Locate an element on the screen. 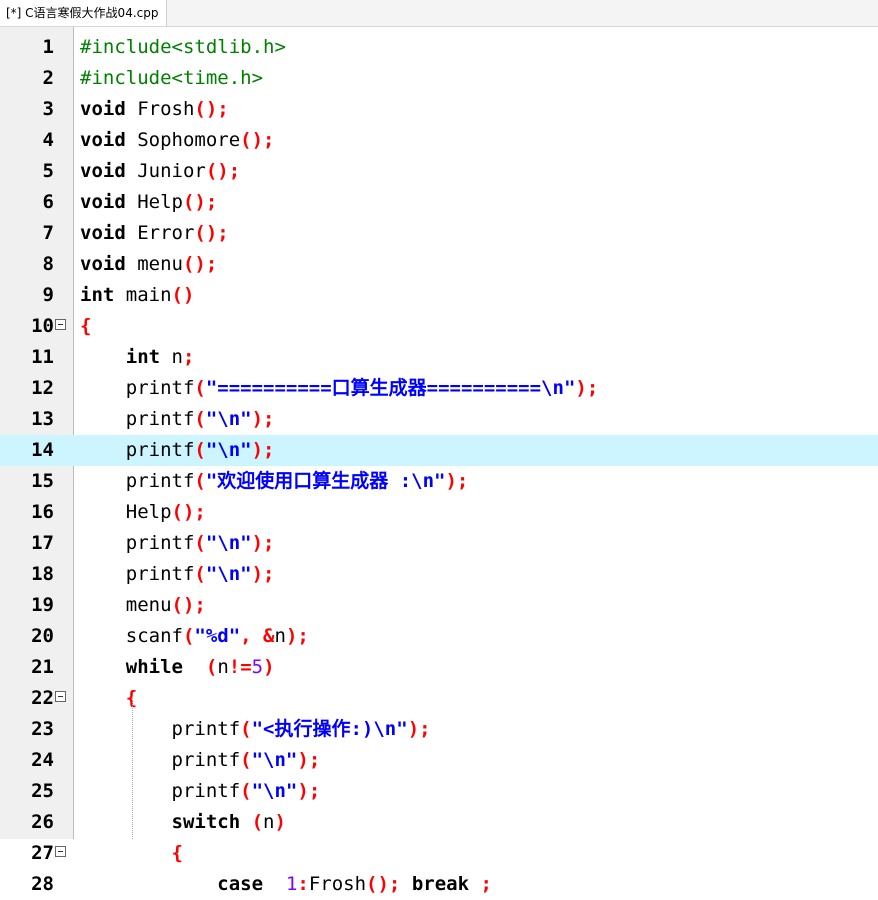  code-token: break is located at coordinates (446, 884).